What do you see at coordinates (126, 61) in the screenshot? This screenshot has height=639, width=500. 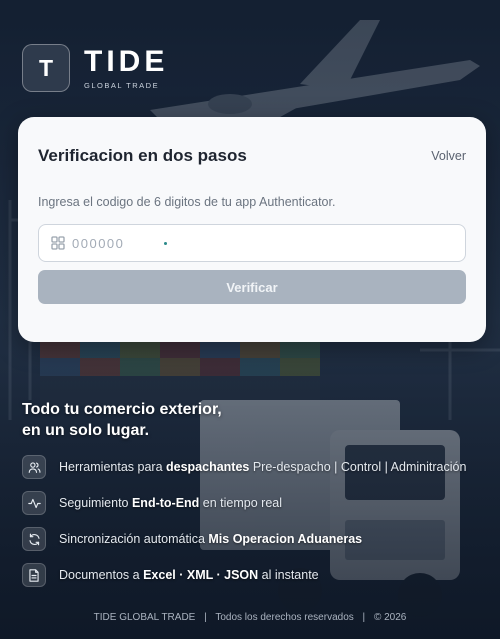 I see `brand-name: TIDE` at bounding box center [126, 61].